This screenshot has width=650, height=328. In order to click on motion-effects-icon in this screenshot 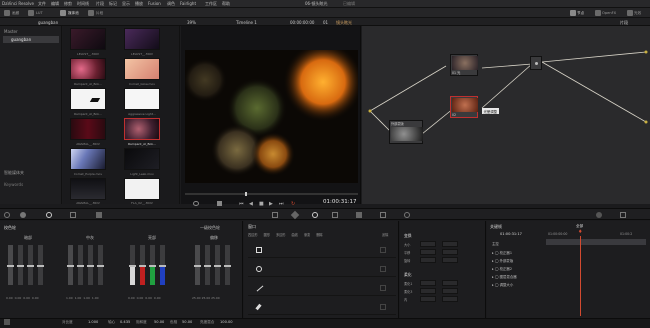, I will do `click(99, 215)`.